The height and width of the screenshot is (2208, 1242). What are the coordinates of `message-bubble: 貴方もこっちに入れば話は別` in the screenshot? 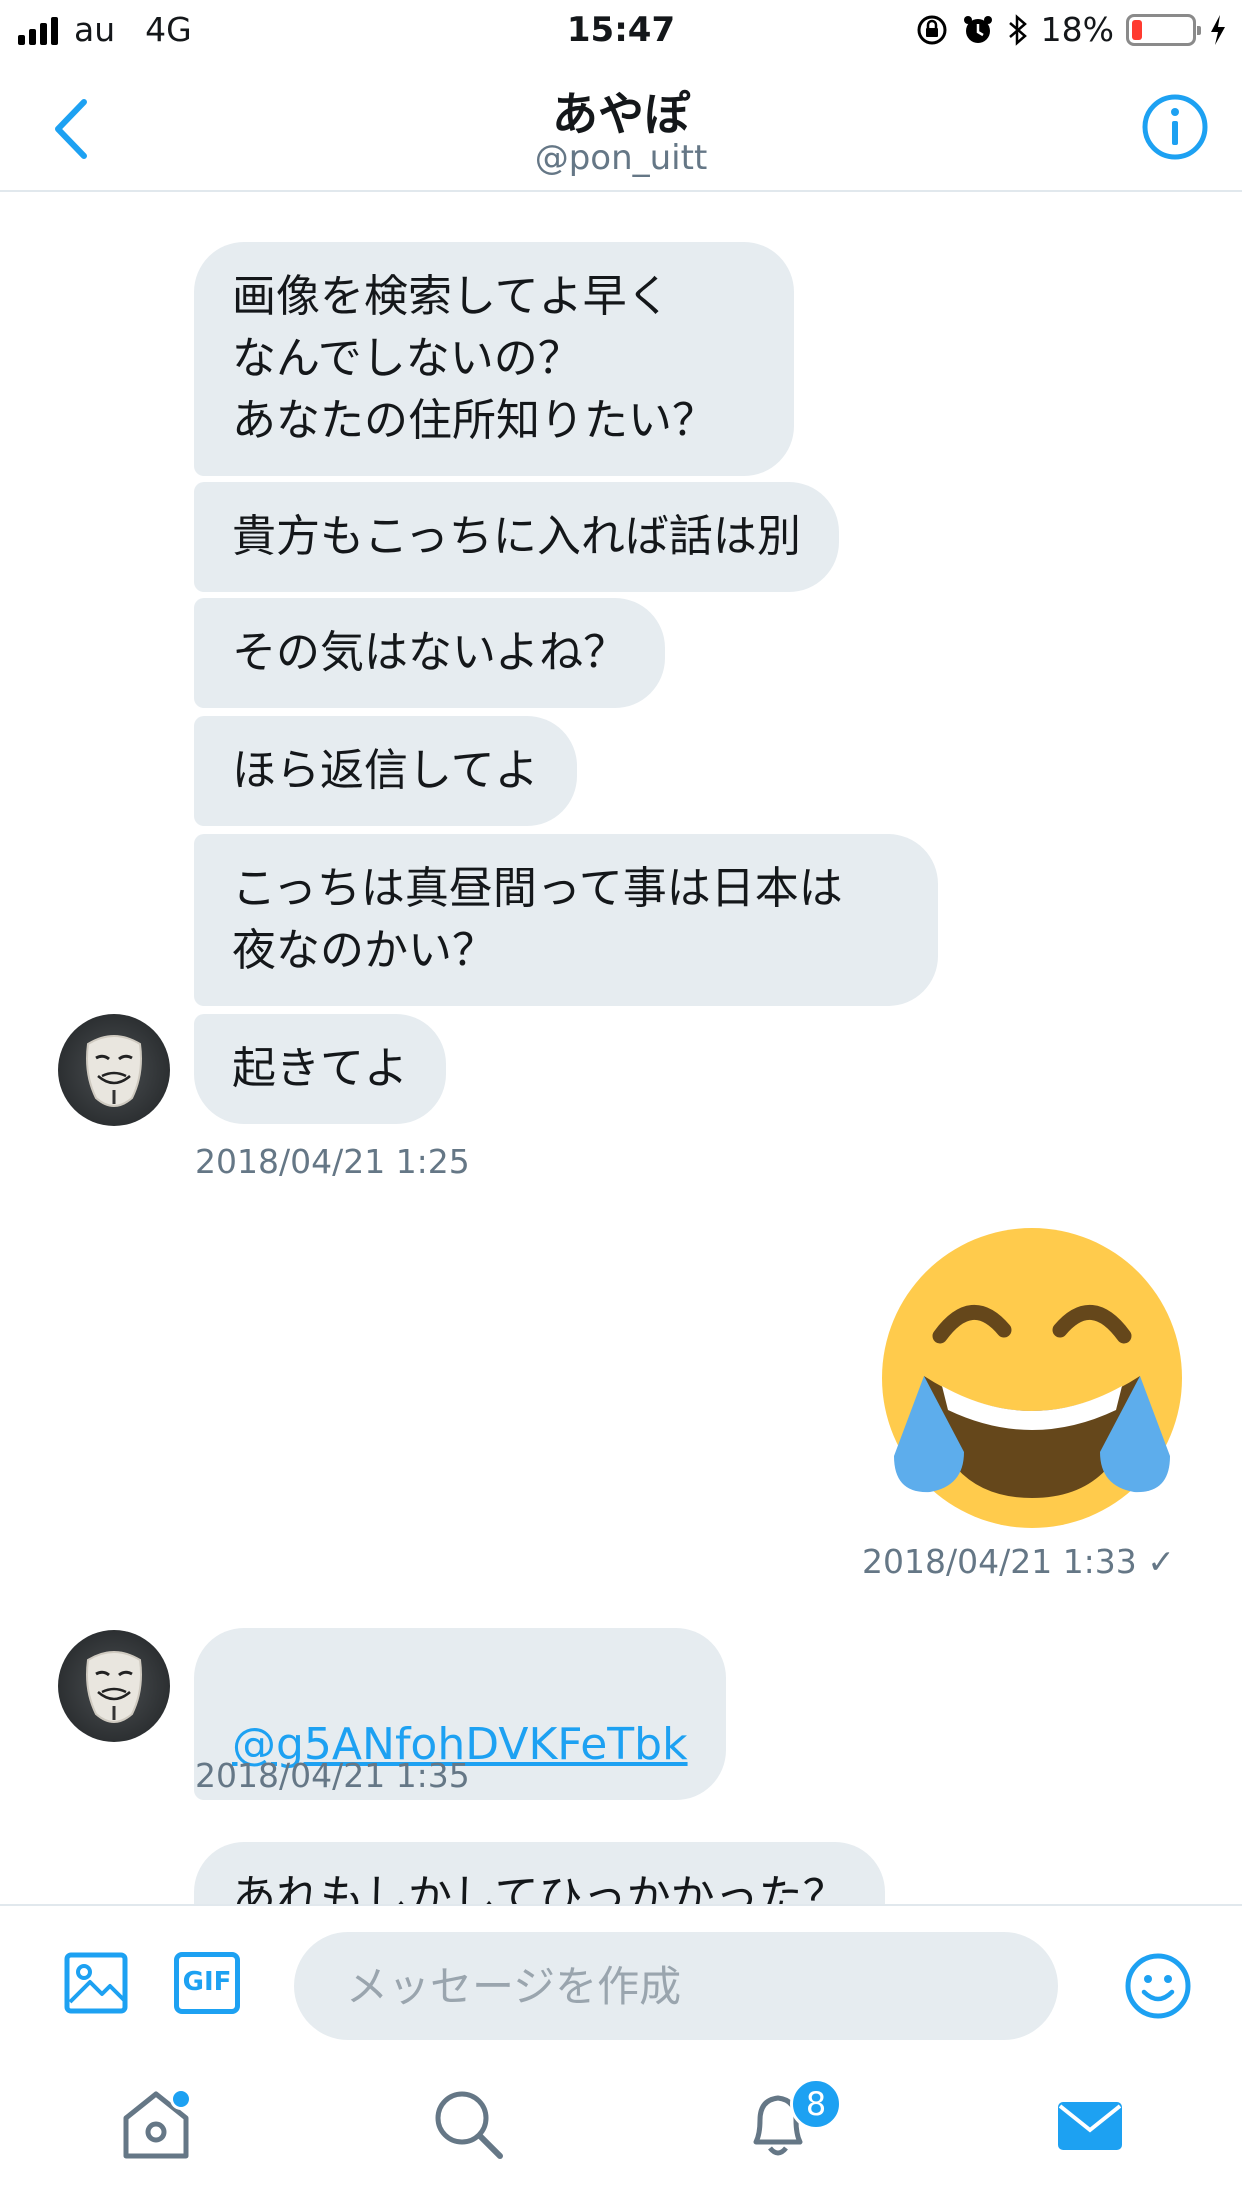 It's located at (516, 537).